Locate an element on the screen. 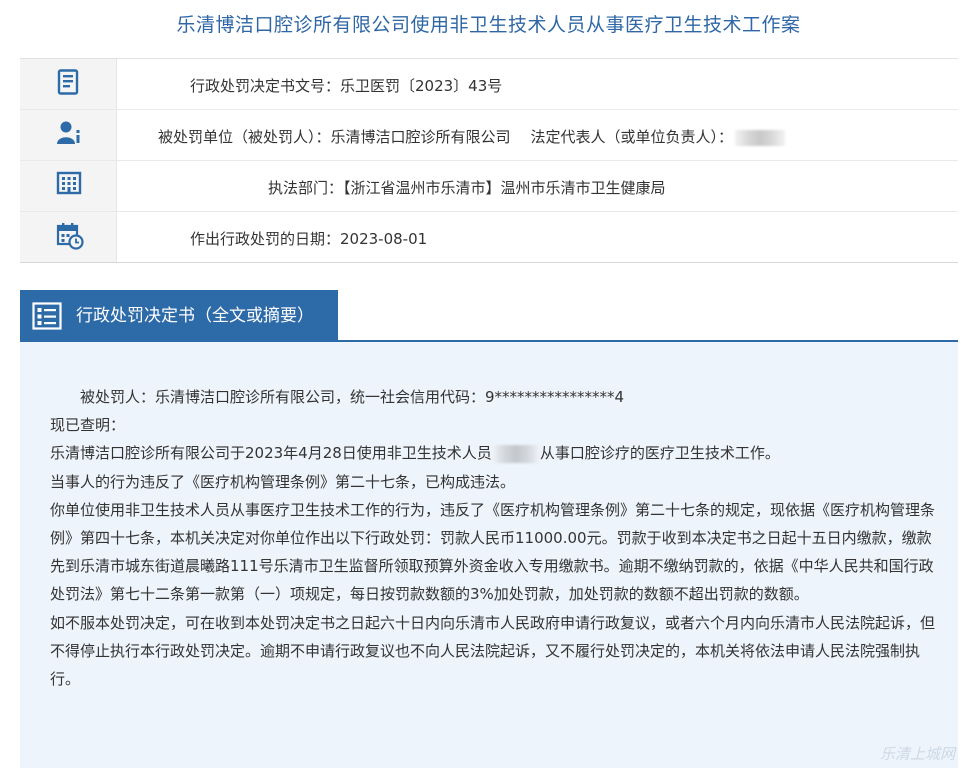 The height and width of the screenshot is (768, 977). section-tab: 行政处罚决定书（全文或摘要） is located at coordinates (179, 315).